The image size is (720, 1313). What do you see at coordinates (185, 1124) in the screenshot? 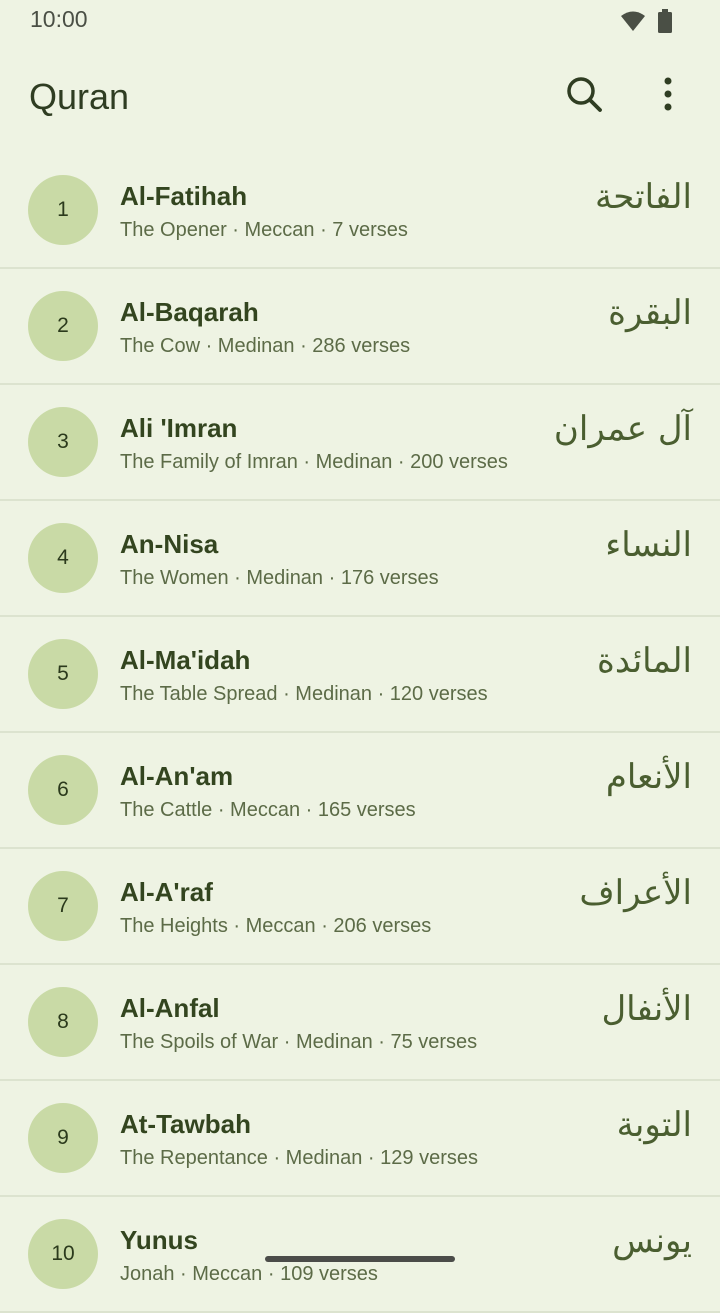
I see `surah-name: At-Tawbah` at bounding box center [185, 1124].